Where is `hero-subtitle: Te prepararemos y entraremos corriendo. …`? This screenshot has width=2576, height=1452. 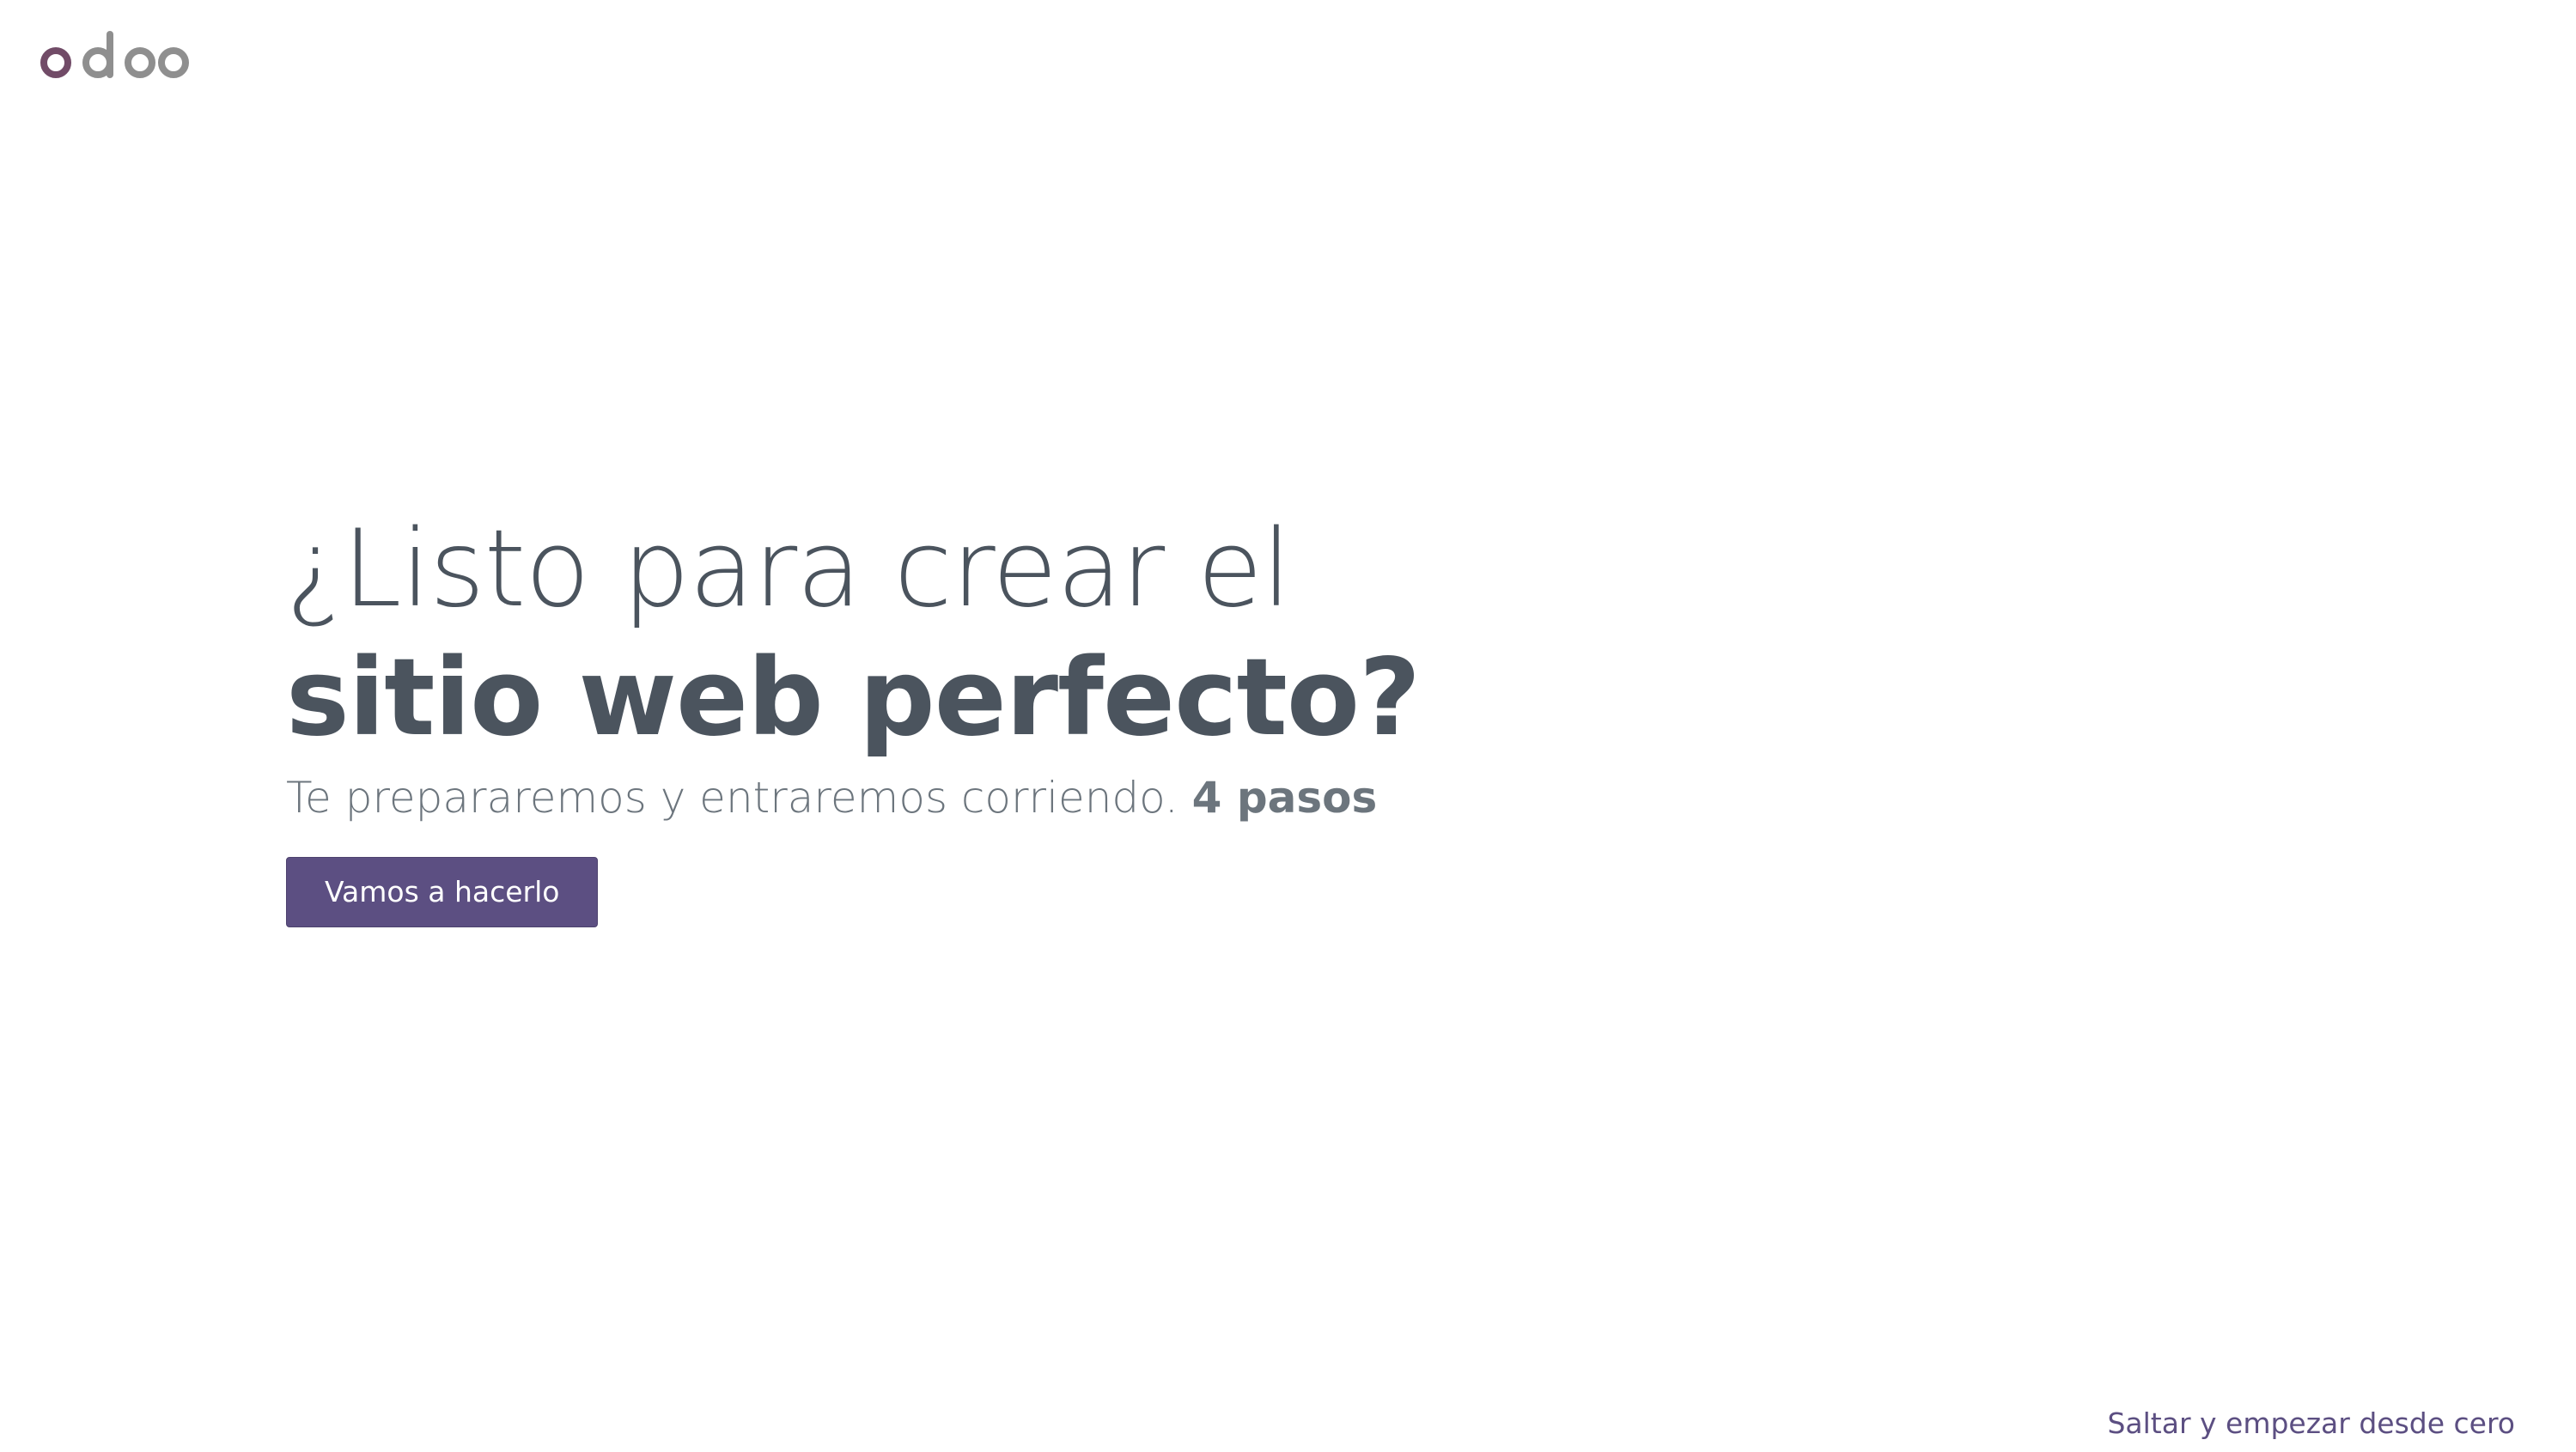
hero-subtitle: Te prepararemos y entraremos corriendo. … is located at coordinates (853, 798).